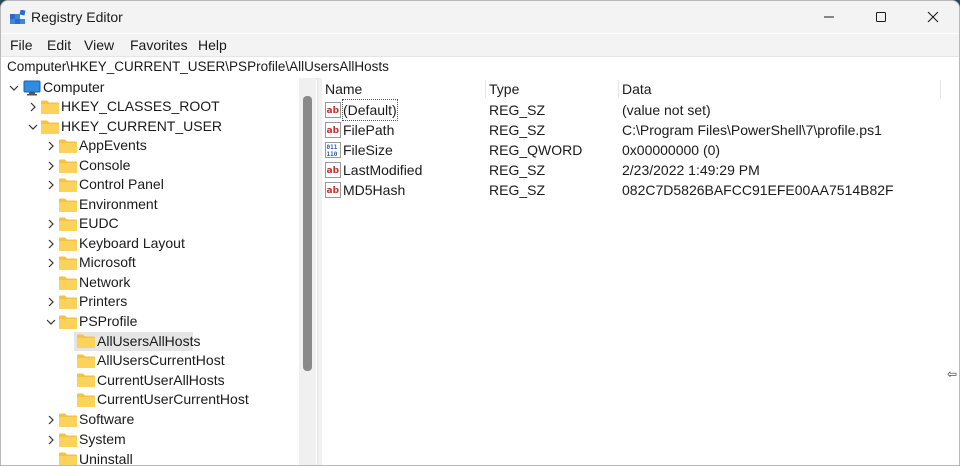 Image resolution: width=960 pixels, height=466 pixels. What do you see at coordinates (369, 130) in the screenshot?
I see `value-name: FilePath` at bounding box center [369, 130].